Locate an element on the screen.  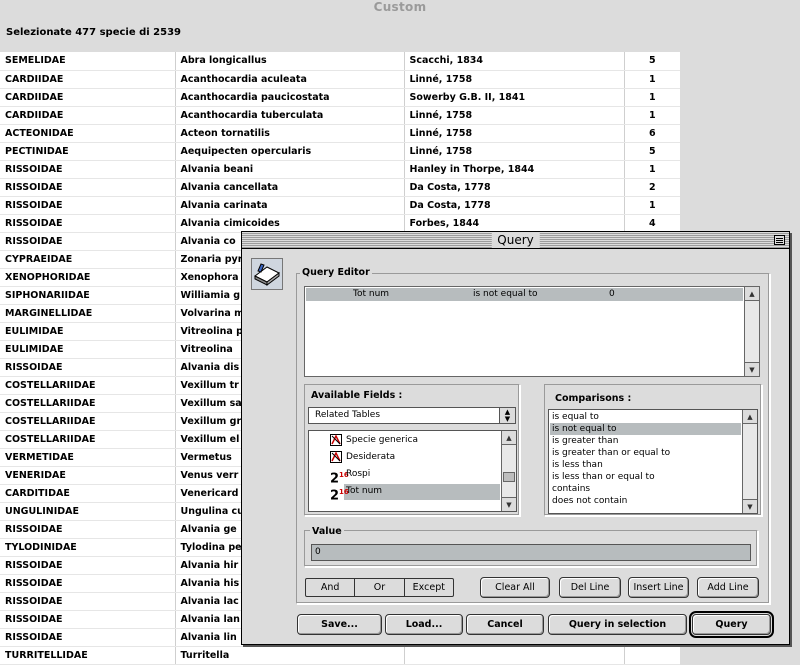
family-cell: TYLODINIDAE is located at coordinates (88, 547).